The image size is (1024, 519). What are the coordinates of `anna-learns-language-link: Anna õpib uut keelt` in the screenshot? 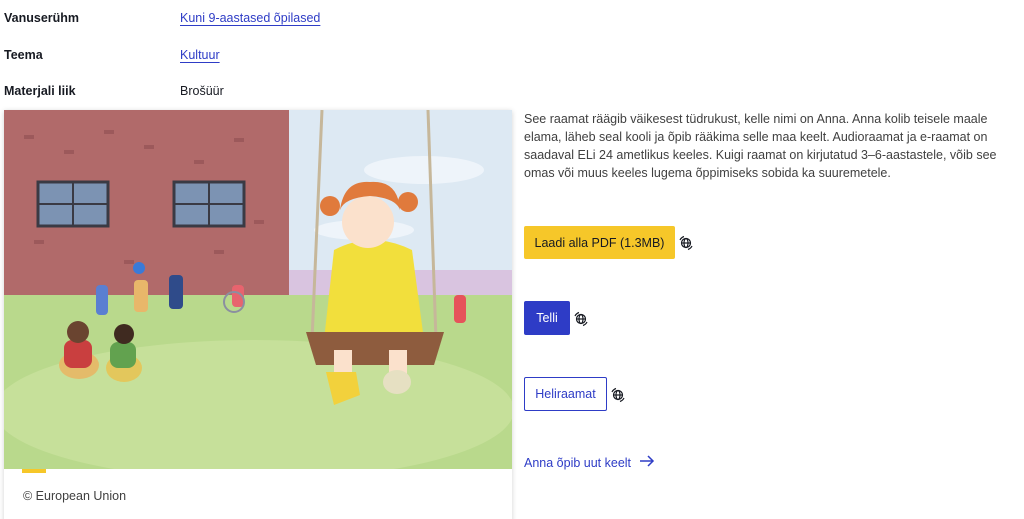 It's located at (589, 462).